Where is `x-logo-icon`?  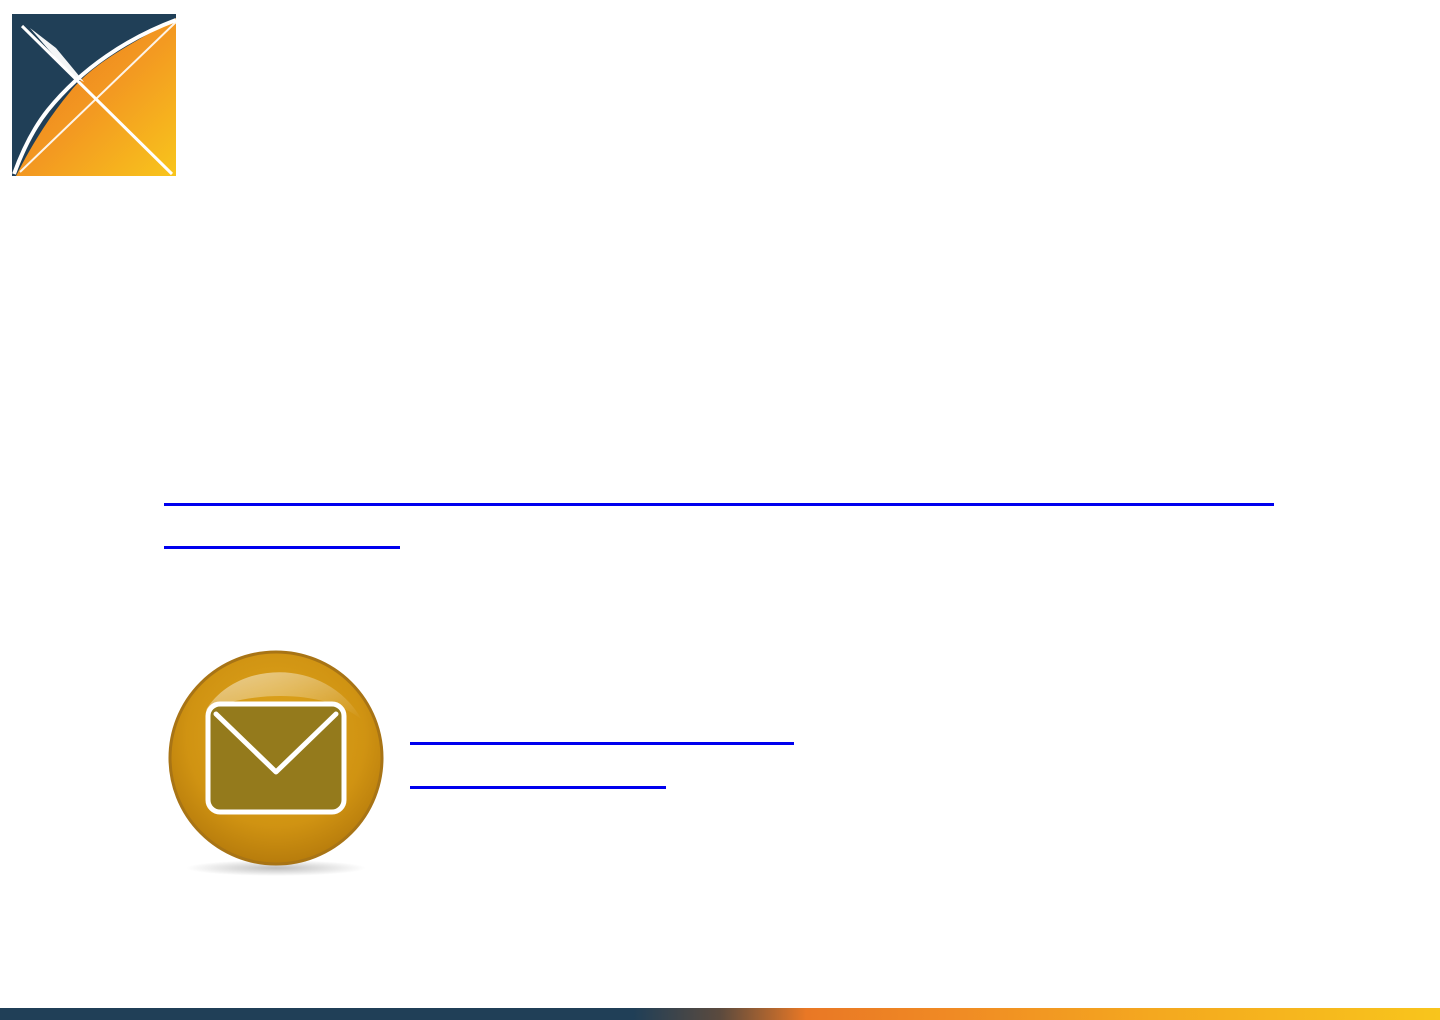
x-logo-icon is located at coordinates (94, 95).